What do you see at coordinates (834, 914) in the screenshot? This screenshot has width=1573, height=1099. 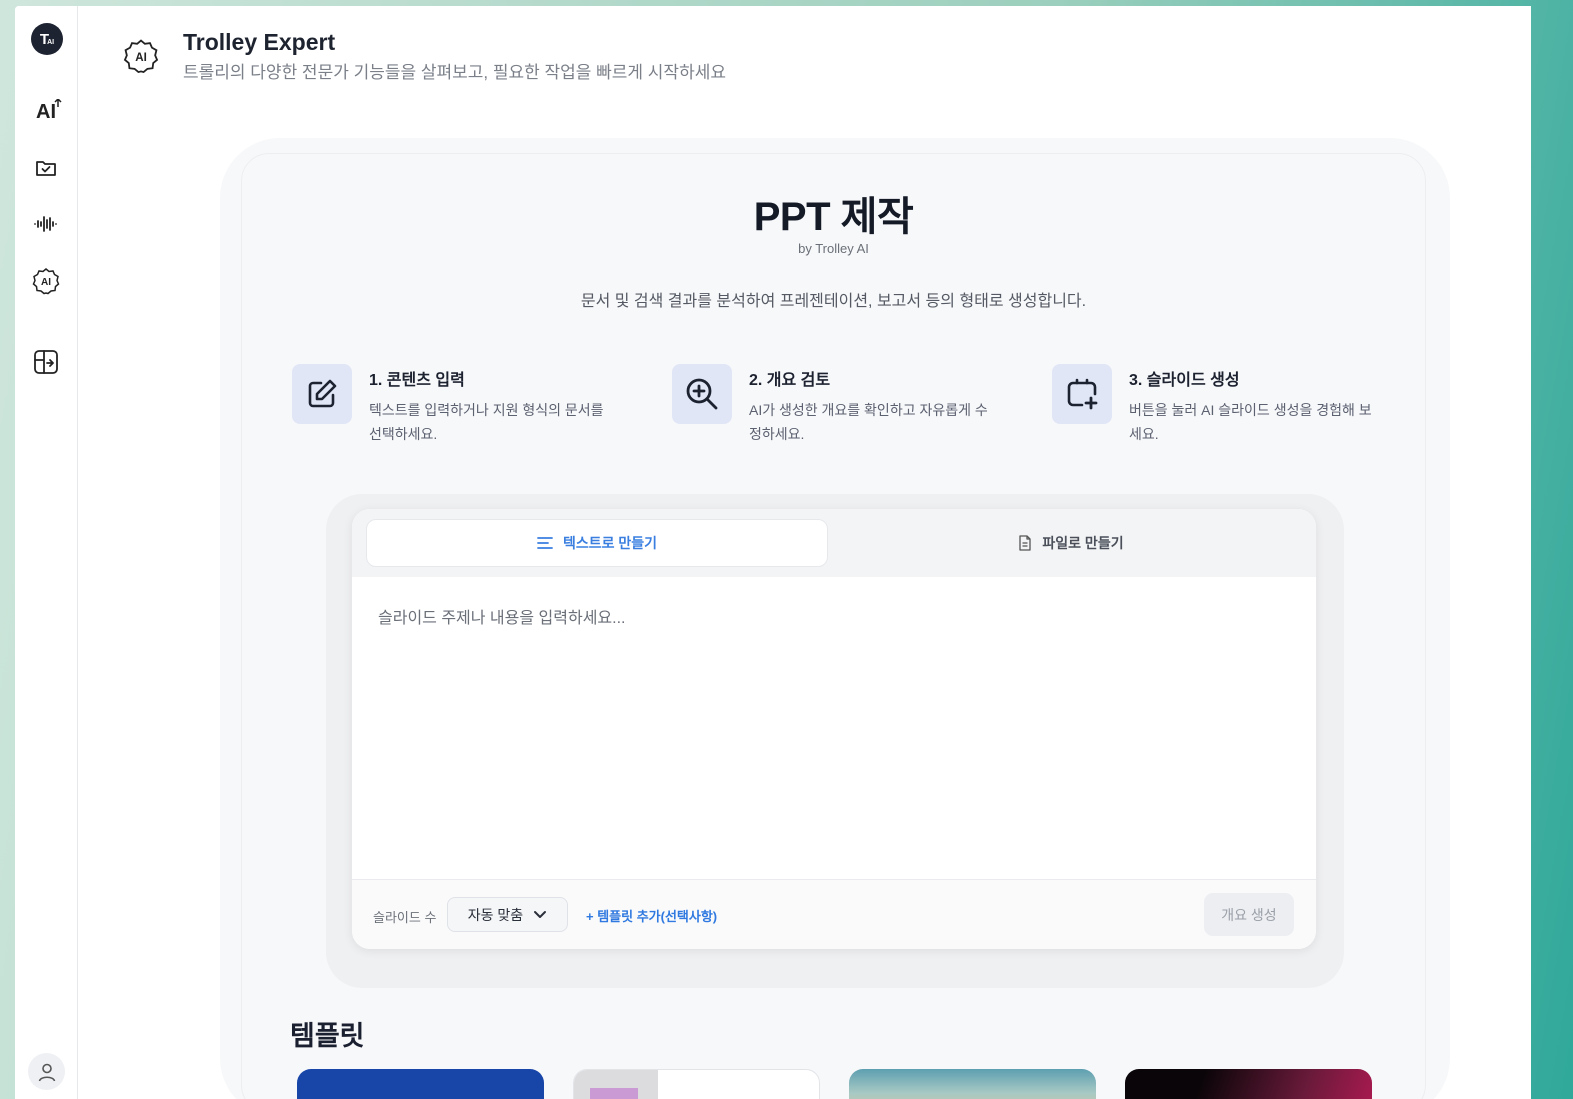 I see `input-footer: 슬라이드 수 자동 맞춤 + 템플릿 추가(선택사항) 개요 생성` at bounding box center [834, 914].